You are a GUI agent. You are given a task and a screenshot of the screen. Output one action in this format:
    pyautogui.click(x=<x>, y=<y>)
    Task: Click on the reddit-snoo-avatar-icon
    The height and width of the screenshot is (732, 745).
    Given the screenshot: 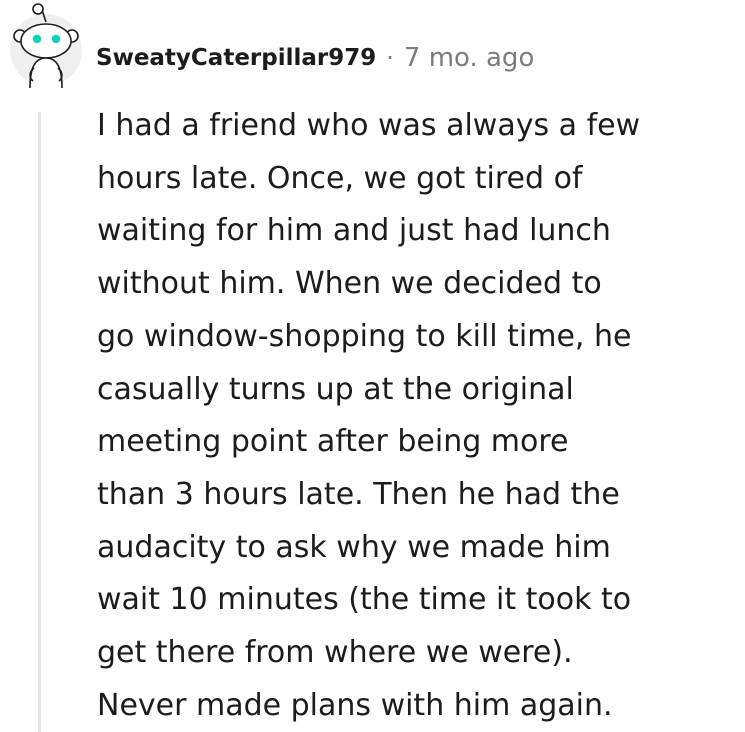 What is the action you would take?
    pyautogui.click(x=46, y=46)
    